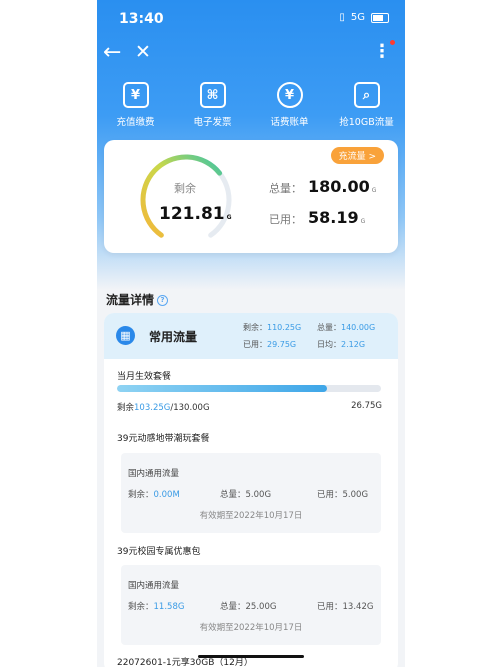  I want to click on status-indicators: ▯ 5G, so click(364, 17).